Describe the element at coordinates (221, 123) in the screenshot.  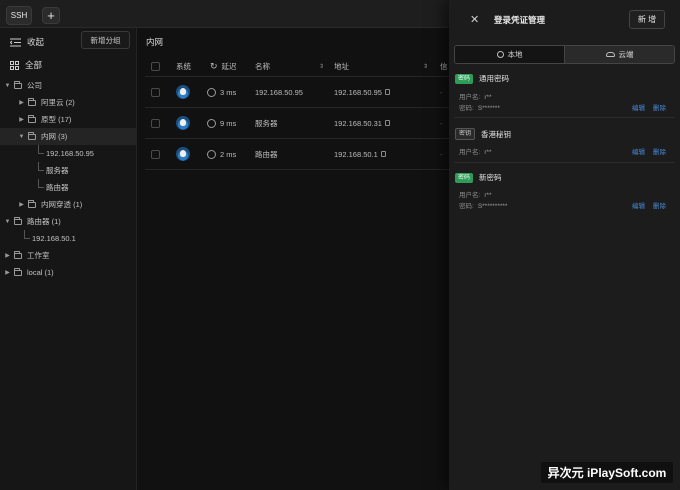
I see `latency-cell: 9 ms` at that location.